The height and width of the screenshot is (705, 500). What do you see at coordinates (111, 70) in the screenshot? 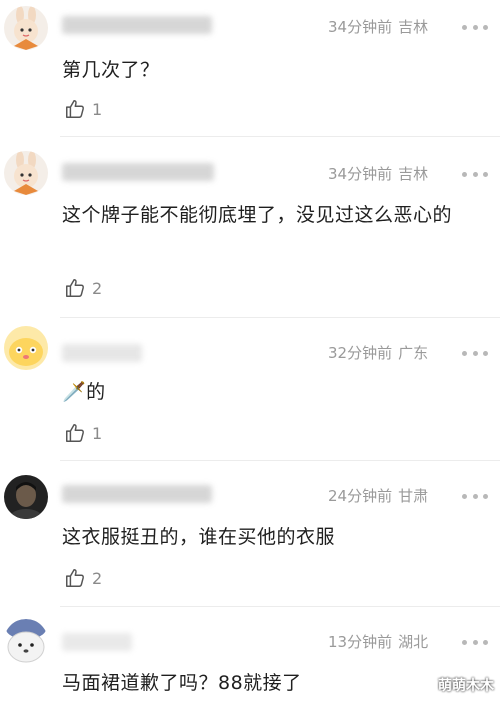
I see `comment-text: 第几次了？` at bounding box center [111, 70].